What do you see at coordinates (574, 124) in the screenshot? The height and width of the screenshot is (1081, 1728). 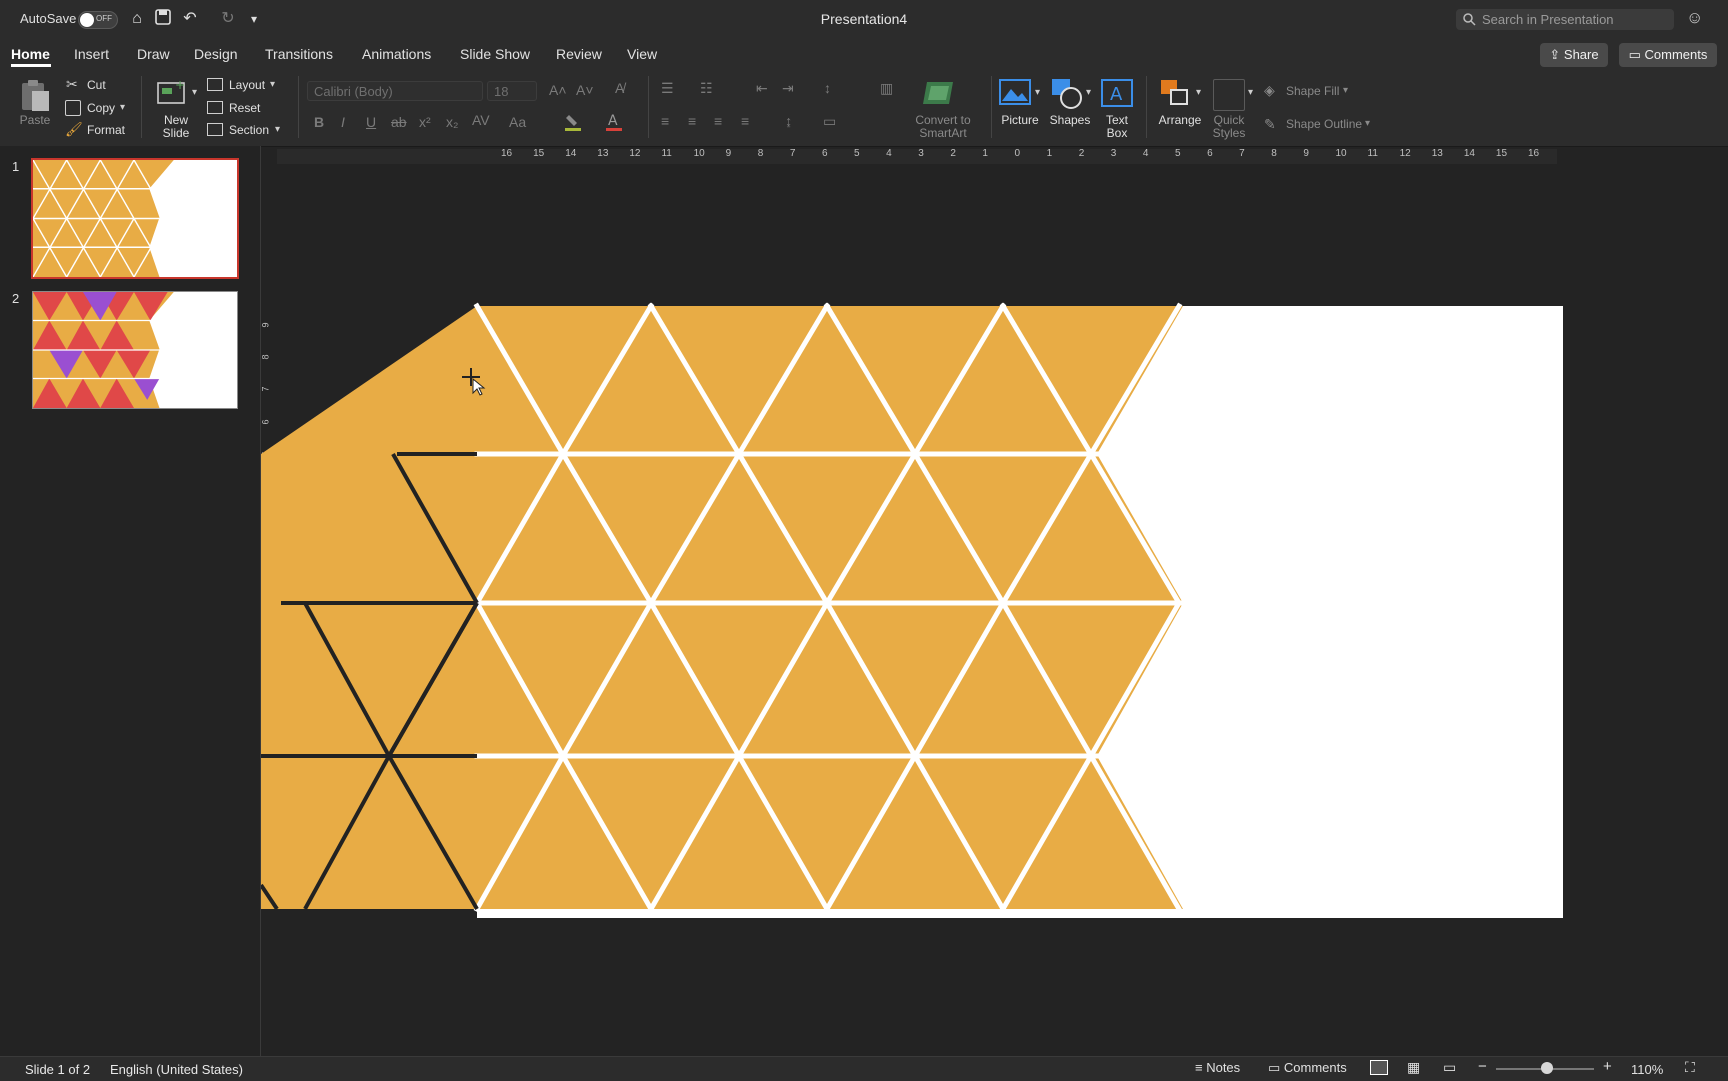 I see `highlight-color-icon` at bounding box center [574, 124].